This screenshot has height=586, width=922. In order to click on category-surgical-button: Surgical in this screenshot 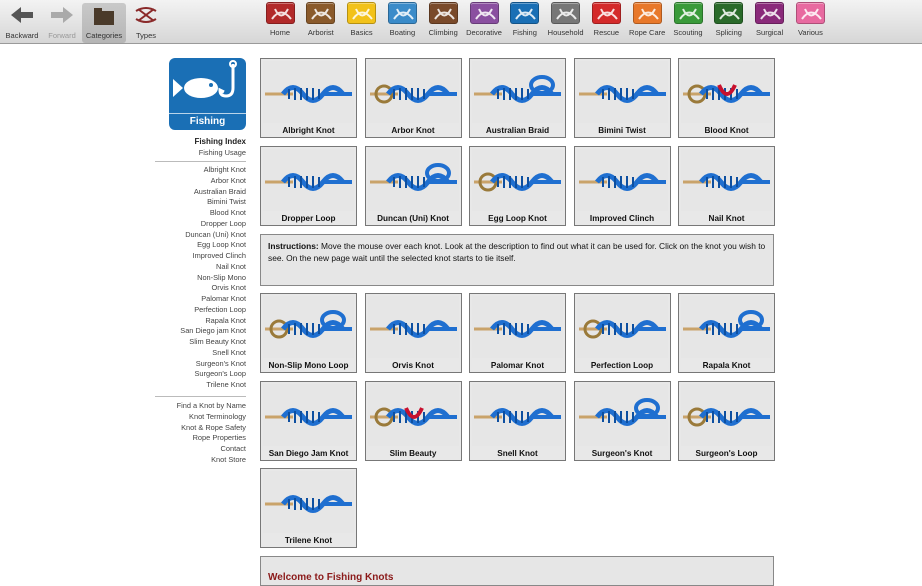, I will do `click(770, 22)`.